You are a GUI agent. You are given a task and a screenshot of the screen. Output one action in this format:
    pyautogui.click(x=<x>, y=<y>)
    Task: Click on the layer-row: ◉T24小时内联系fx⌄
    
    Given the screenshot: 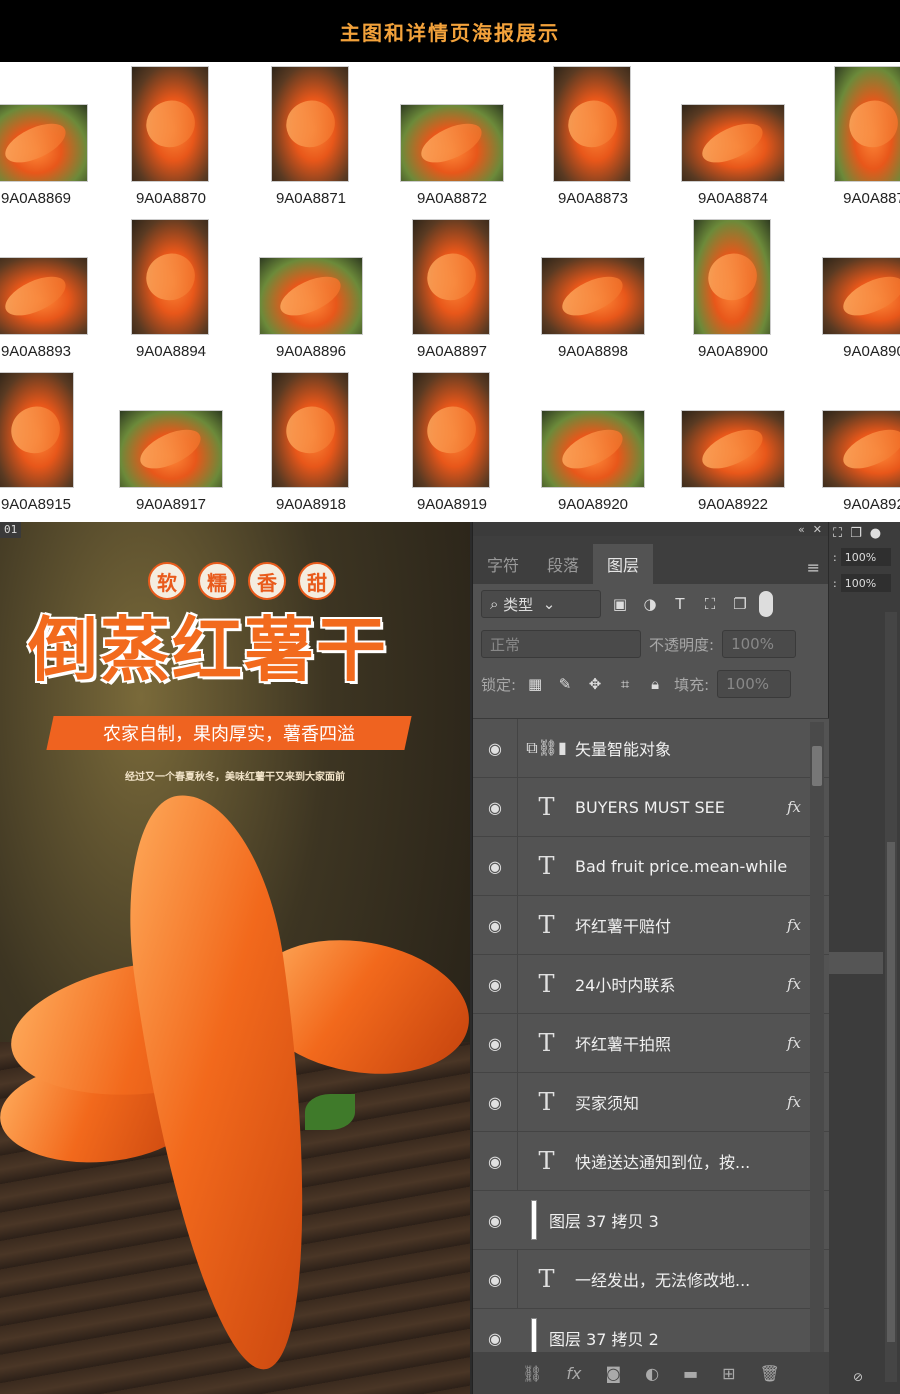 What is the action you would take?
    pyautogui.click(x=651, y=984)
    